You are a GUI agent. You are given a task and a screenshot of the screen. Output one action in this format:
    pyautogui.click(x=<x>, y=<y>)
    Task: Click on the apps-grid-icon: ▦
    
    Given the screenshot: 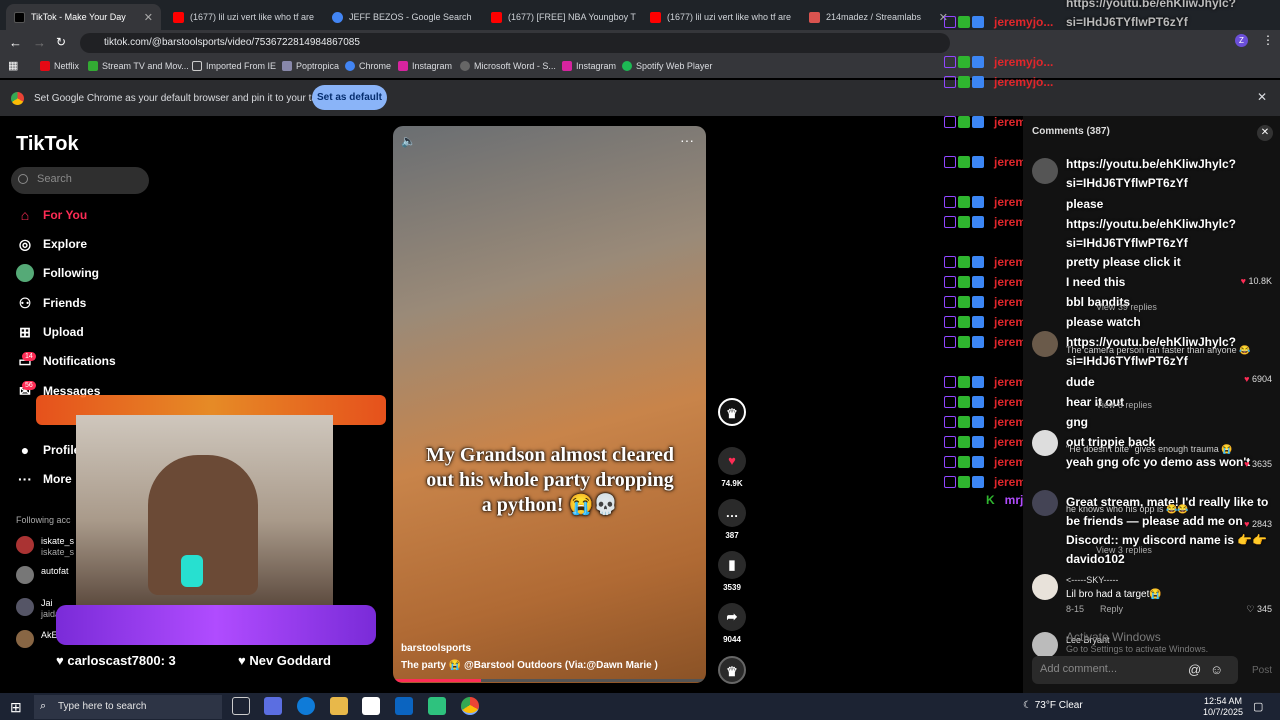 What is the action you would take?
    pyautogui.click(x=13, y=65)
    